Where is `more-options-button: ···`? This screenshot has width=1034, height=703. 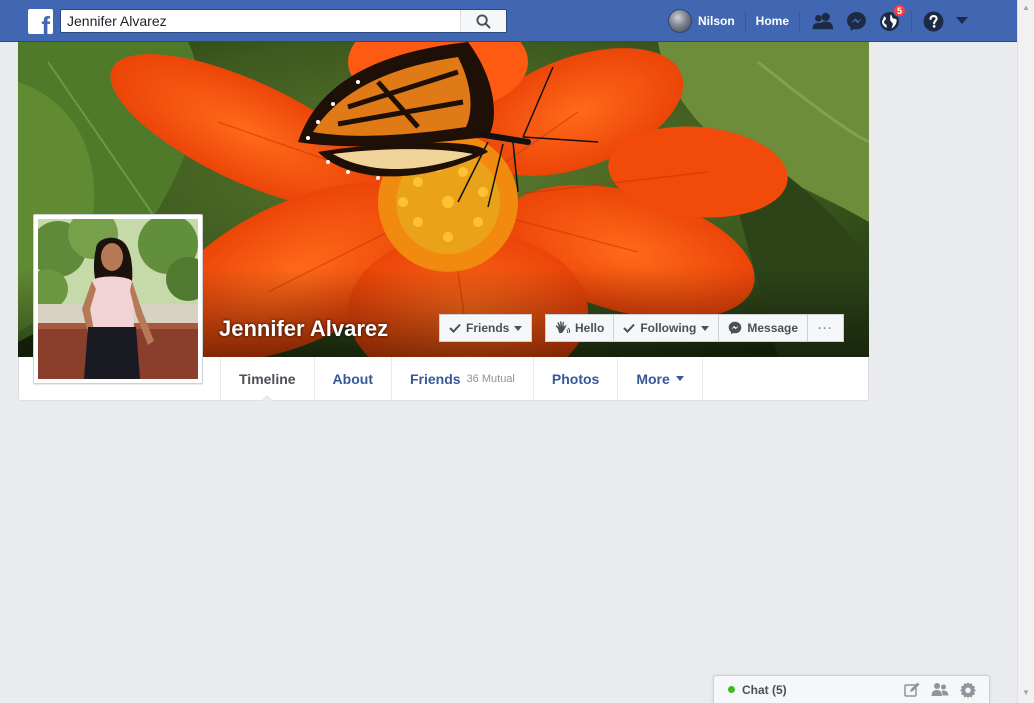 more-options-button: ··· is located at coordinates (826, 328).